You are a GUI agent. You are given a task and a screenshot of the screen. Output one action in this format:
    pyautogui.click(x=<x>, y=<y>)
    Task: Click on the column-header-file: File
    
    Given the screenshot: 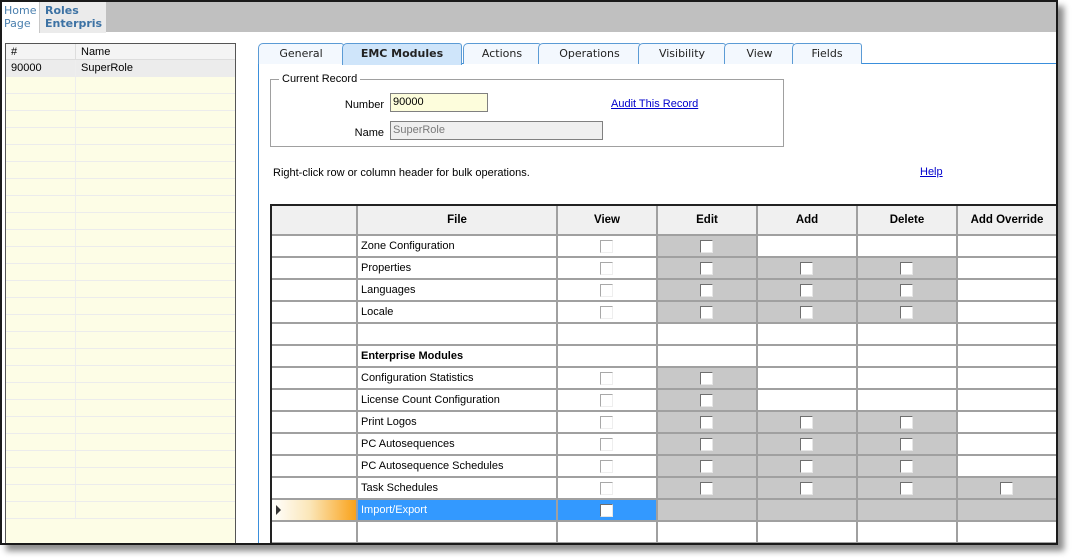 What is the action you would take?
    pyautogui.click(x=458, y=221)
    